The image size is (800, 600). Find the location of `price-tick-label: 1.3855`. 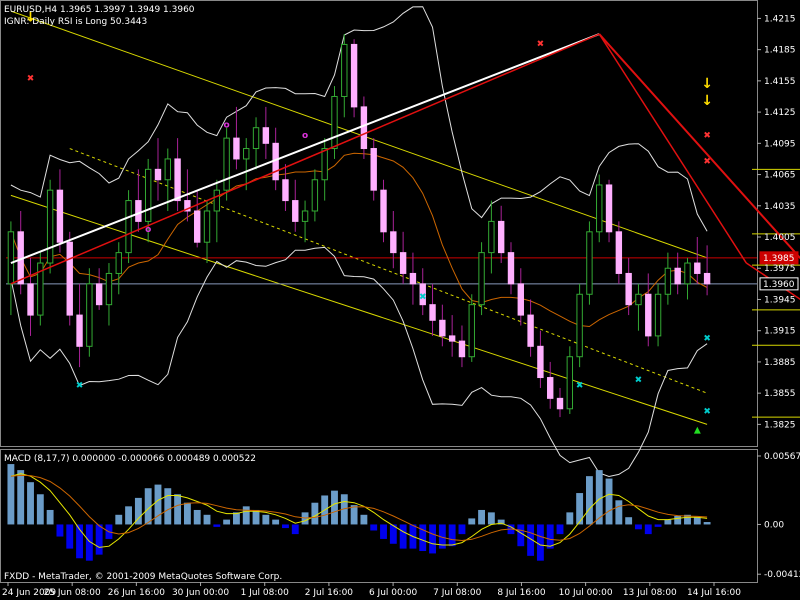

price-tick-label: 1.3855 is located at coordinates (780, 394).